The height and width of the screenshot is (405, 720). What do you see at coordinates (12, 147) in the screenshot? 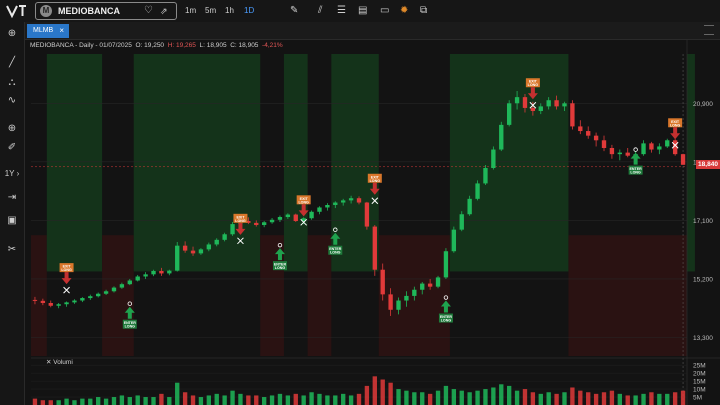
I see `brush-icon: ✐` at bounding box center [12, 147].